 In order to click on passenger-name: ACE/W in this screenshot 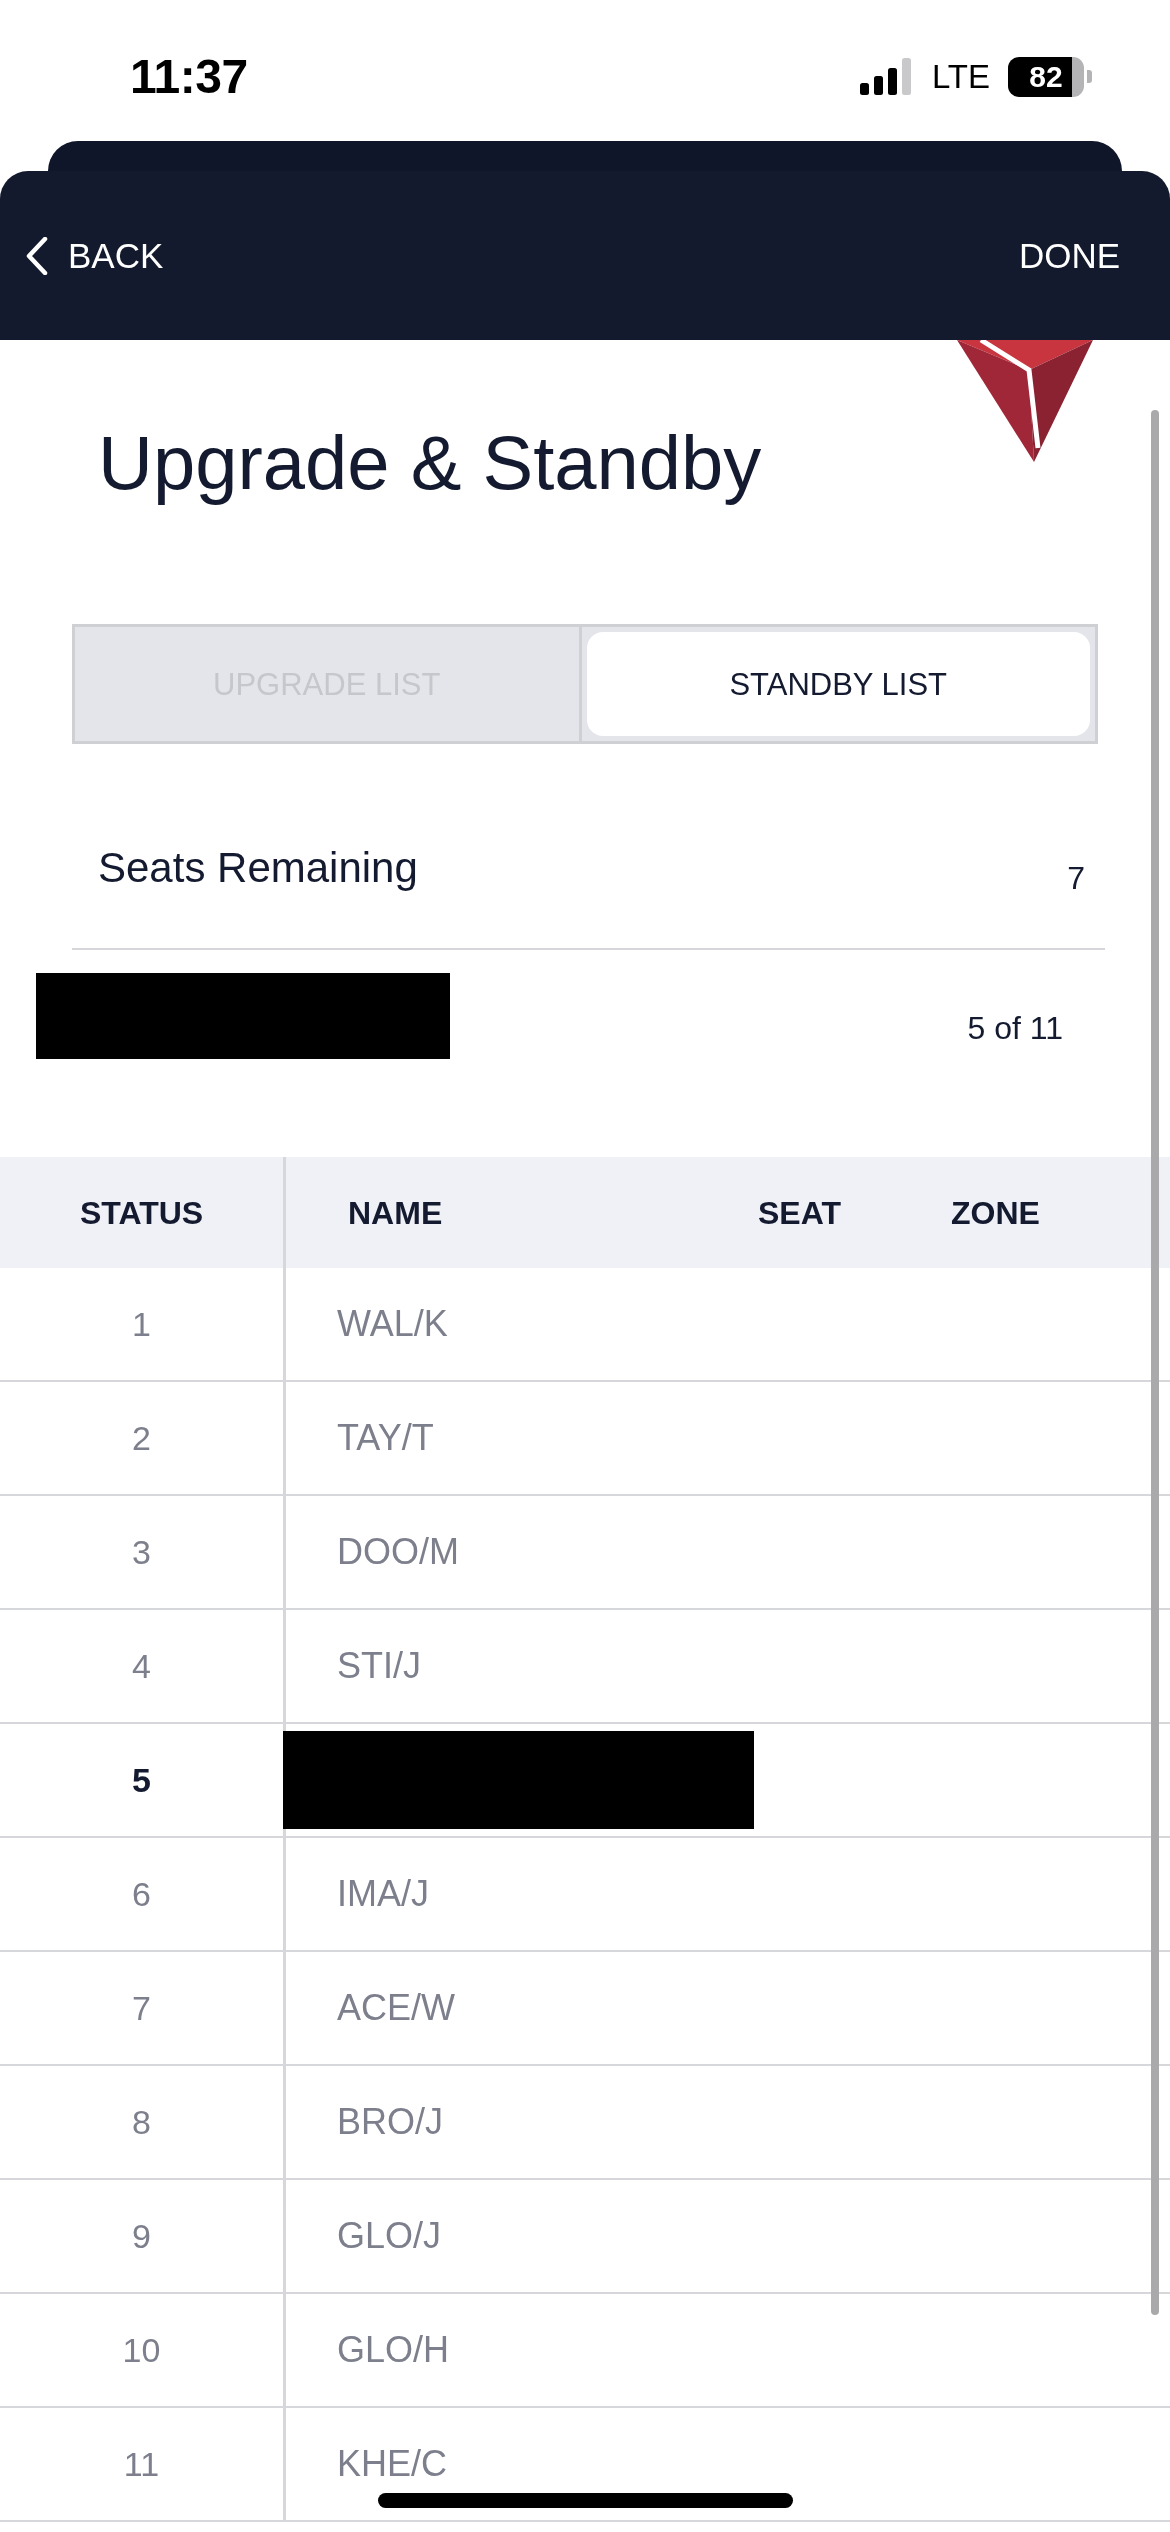, I will do `click(396, 2008)`.